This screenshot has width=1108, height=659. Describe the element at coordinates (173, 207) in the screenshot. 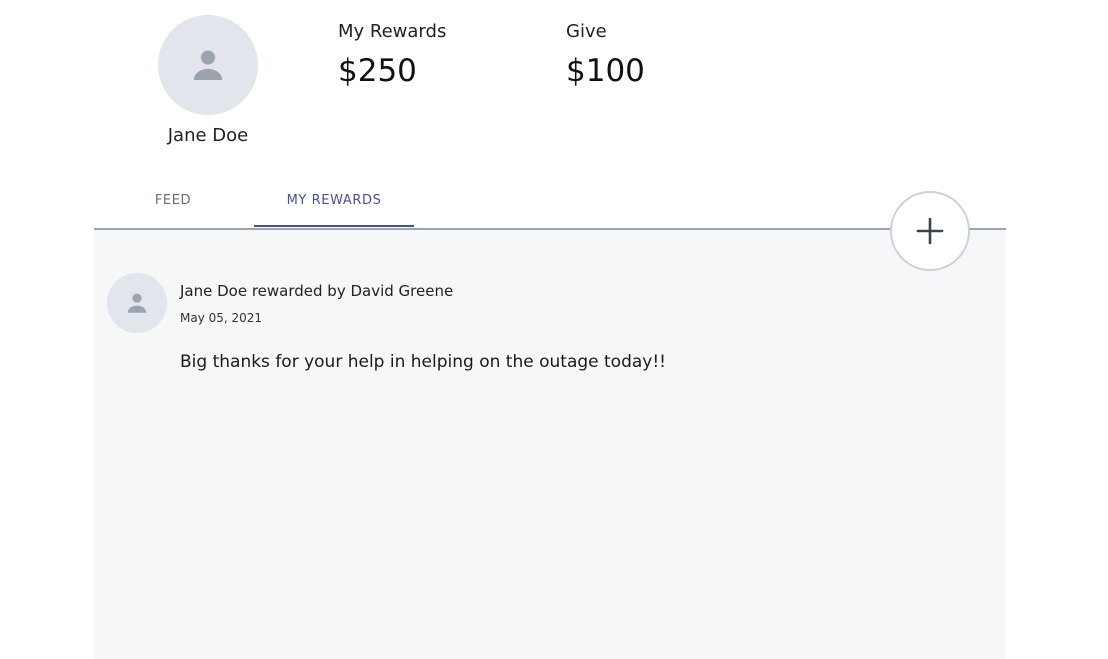

I see `tab-feed: FEED` at that location.